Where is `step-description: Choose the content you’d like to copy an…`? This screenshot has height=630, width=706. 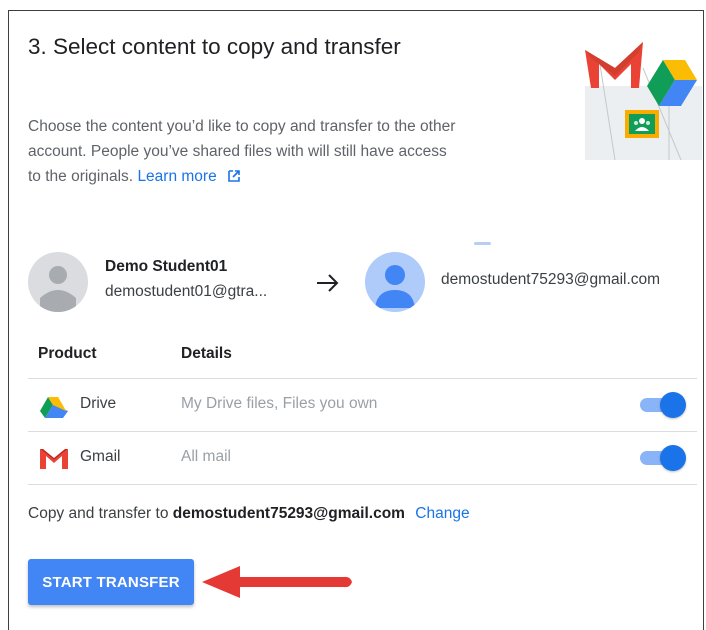
step-description: Choose the content you’d like to copy an… is located at coordinates (243, 152).